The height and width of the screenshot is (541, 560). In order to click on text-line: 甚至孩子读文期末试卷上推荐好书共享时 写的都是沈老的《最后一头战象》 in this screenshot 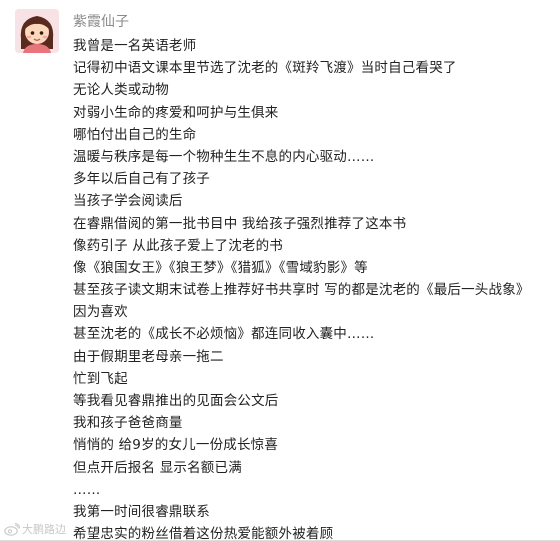, I will do `click(301, 290)`.